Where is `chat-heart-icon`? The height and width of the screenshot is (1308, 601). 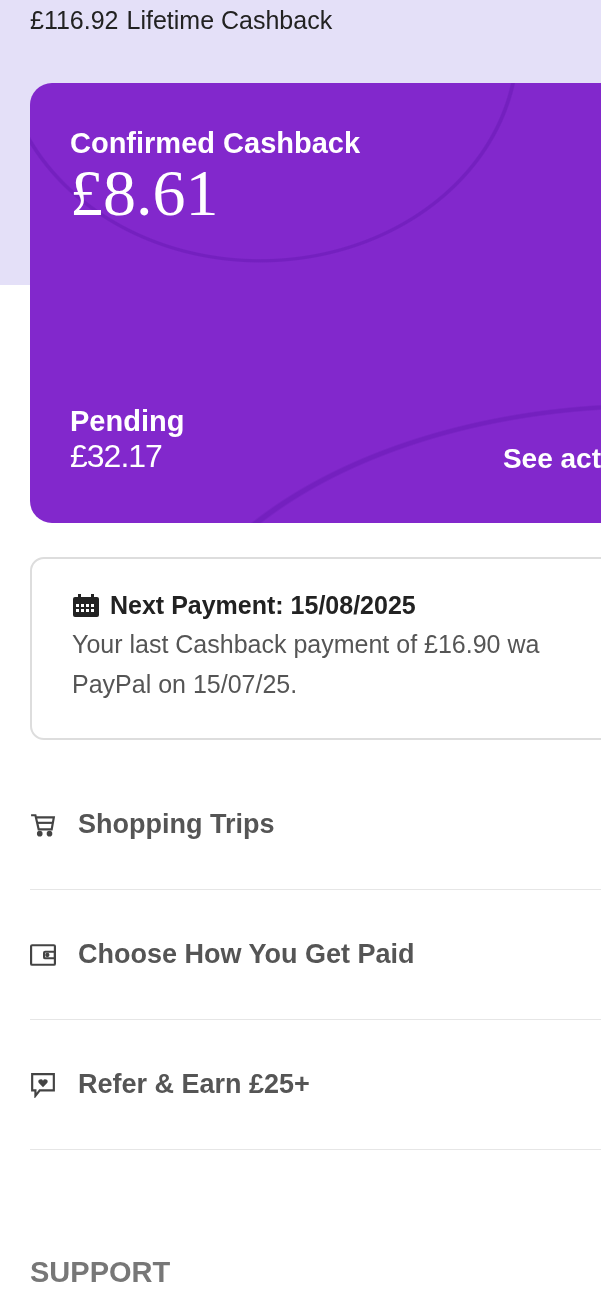 chat-heart-icon is located at coordinates (43, 1084).